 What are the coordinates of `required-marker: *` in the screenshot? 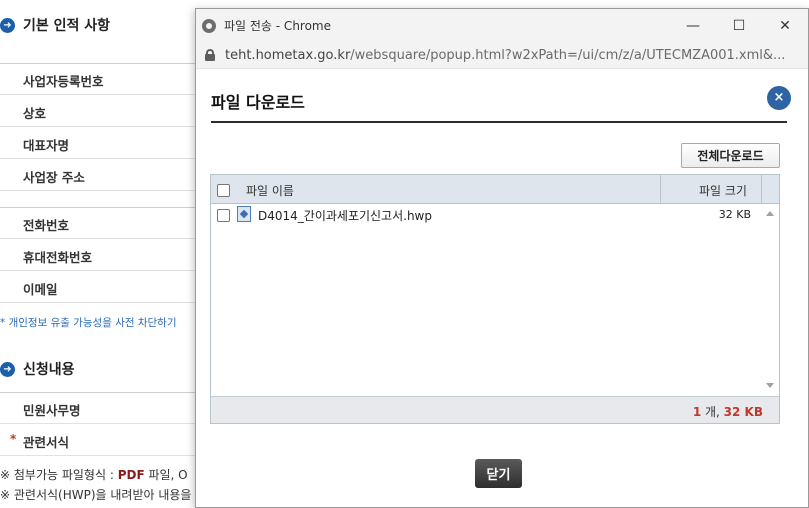 It's located at (13, 439).